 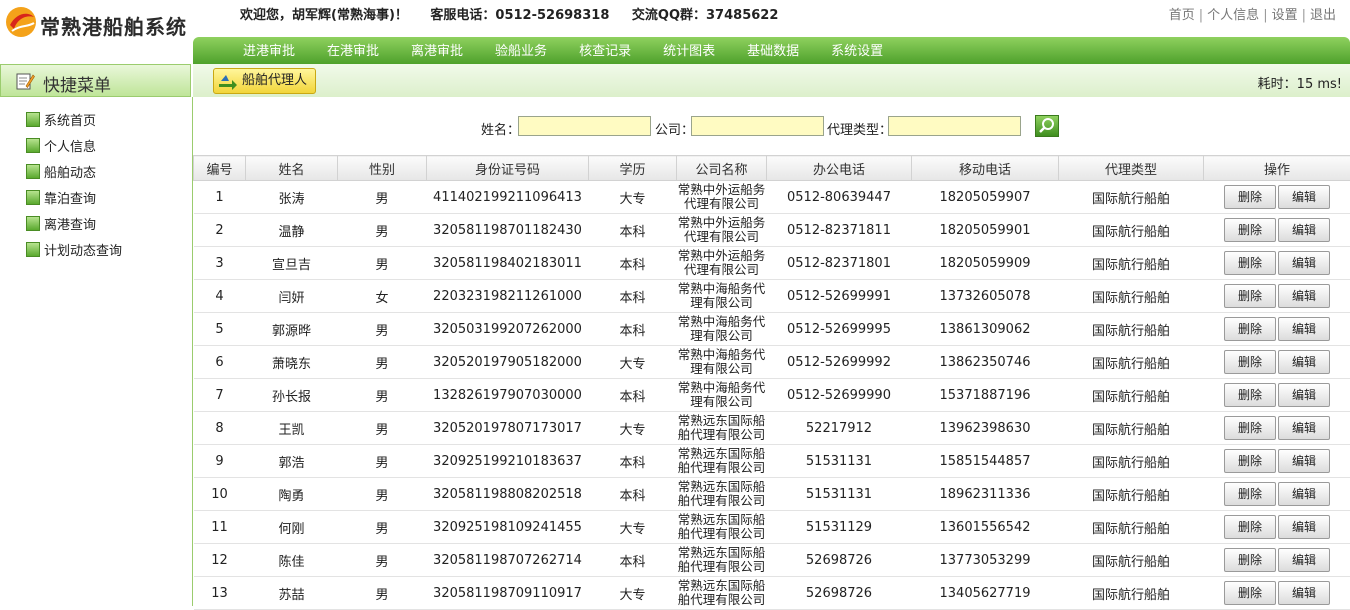 I want to click on row-number: 12, so click(x=220, y=560).